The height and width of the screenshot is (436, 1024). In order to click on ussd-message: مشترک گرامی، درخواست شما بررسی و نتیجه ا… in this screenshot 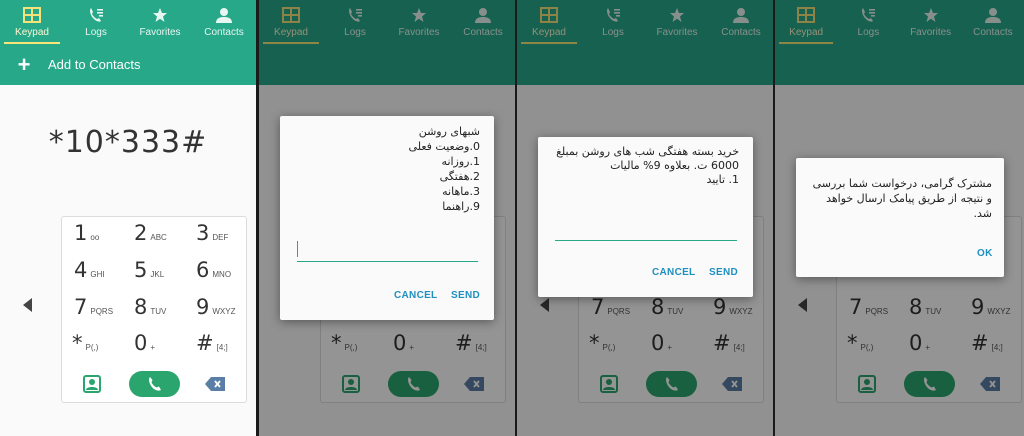, I will do `click(902, 198)`.